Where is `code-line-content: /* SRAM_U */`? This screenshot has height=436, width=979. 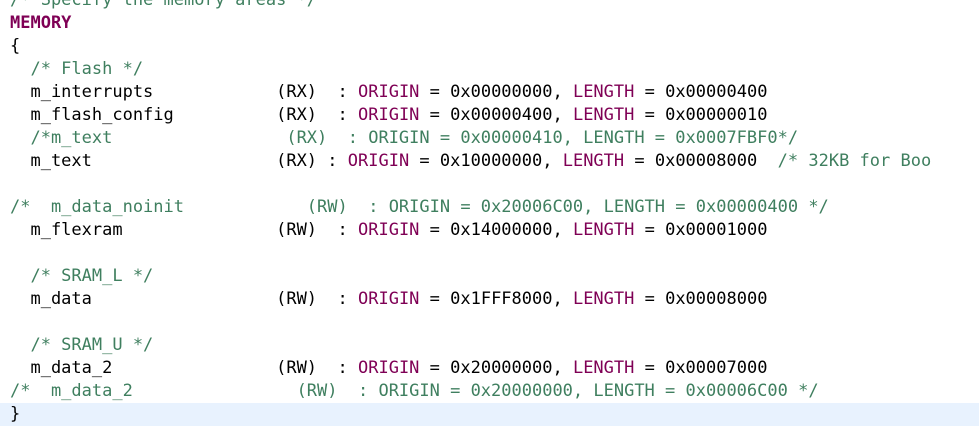 code-line-content: /* SRAM_U */ is located at coordinates (81, 345).